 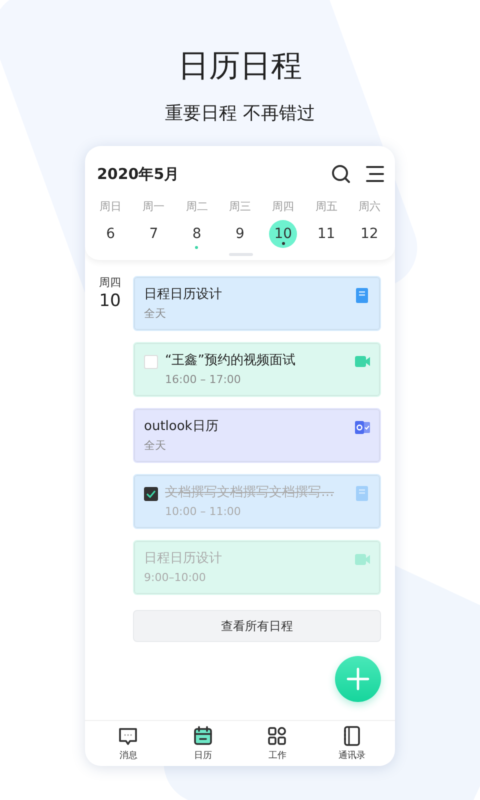 I want to click on weekday-label: 周一, so click(x=153, y=207).